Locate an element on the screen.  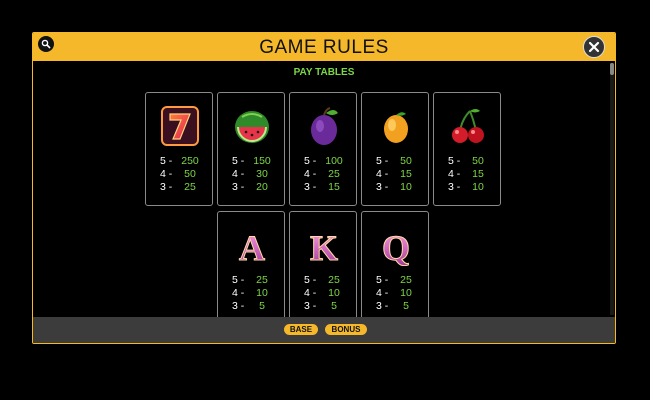
paytable-card-a: A 5 -25 4 -10 3 -5 is located at coordinates (251, 268).